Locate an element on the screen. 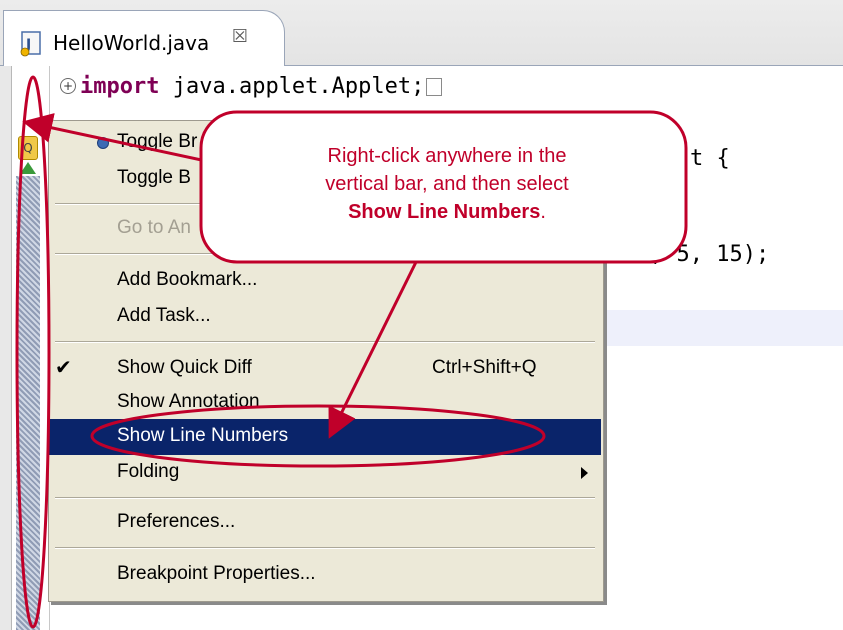 Image resolution: width=843 pixels, height=630 pixels. close-icon: ☒ is located at coordinates (240, 37).